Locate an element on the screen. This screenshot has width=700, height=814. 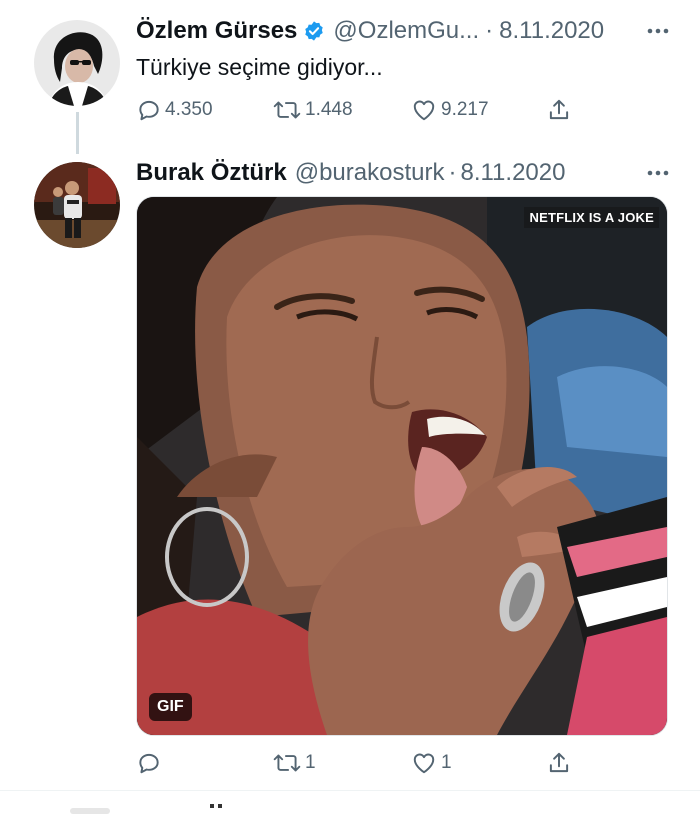
retweet-button: 1 is located at coordinates (294, 763).